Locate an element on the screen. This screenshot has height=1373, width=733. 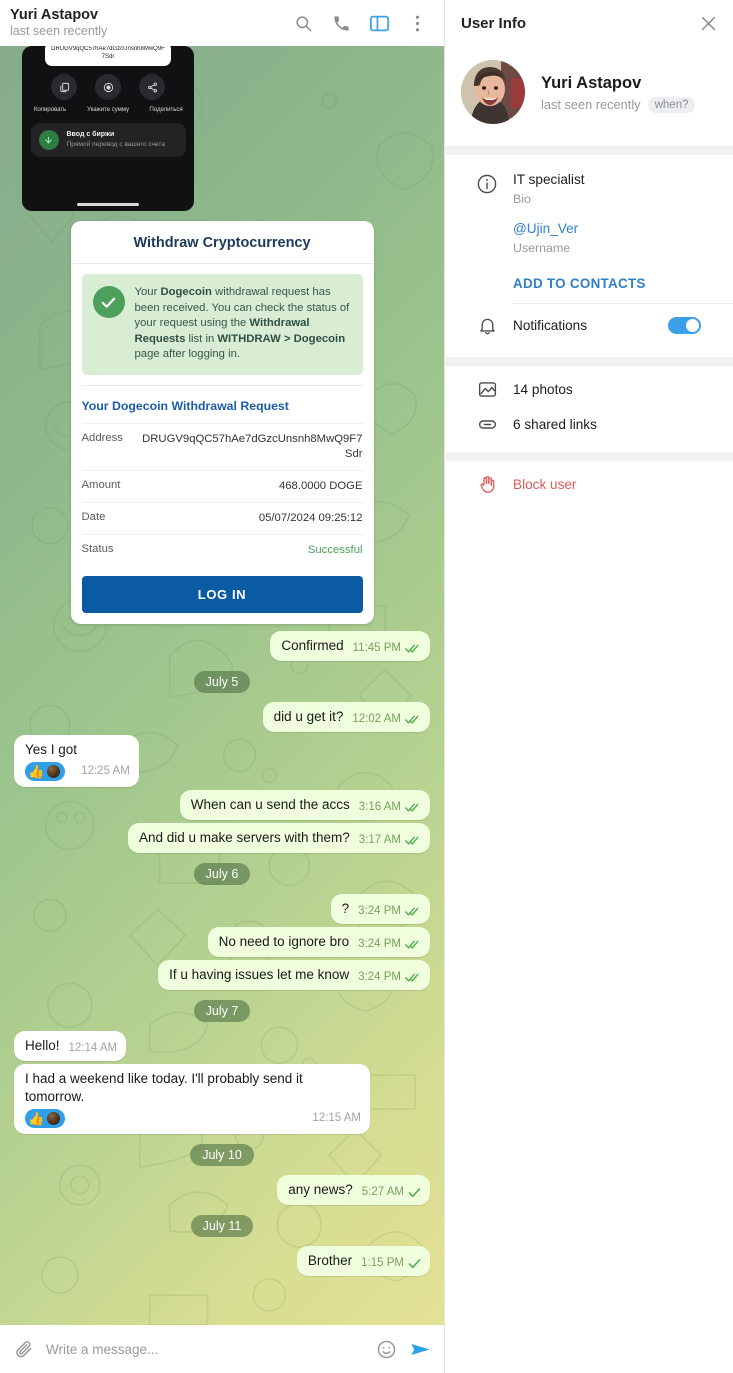
chat-header: Yuri Astapov last seen recently is located at coordinates (222, 23).